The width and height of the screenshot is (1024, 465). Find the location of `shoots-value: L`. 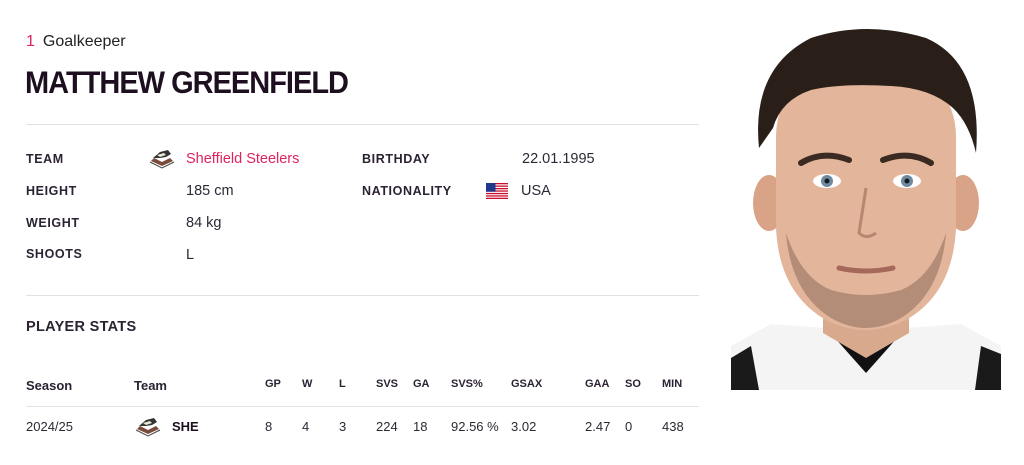

shoots-value: L is located at coordinates (190, 255).